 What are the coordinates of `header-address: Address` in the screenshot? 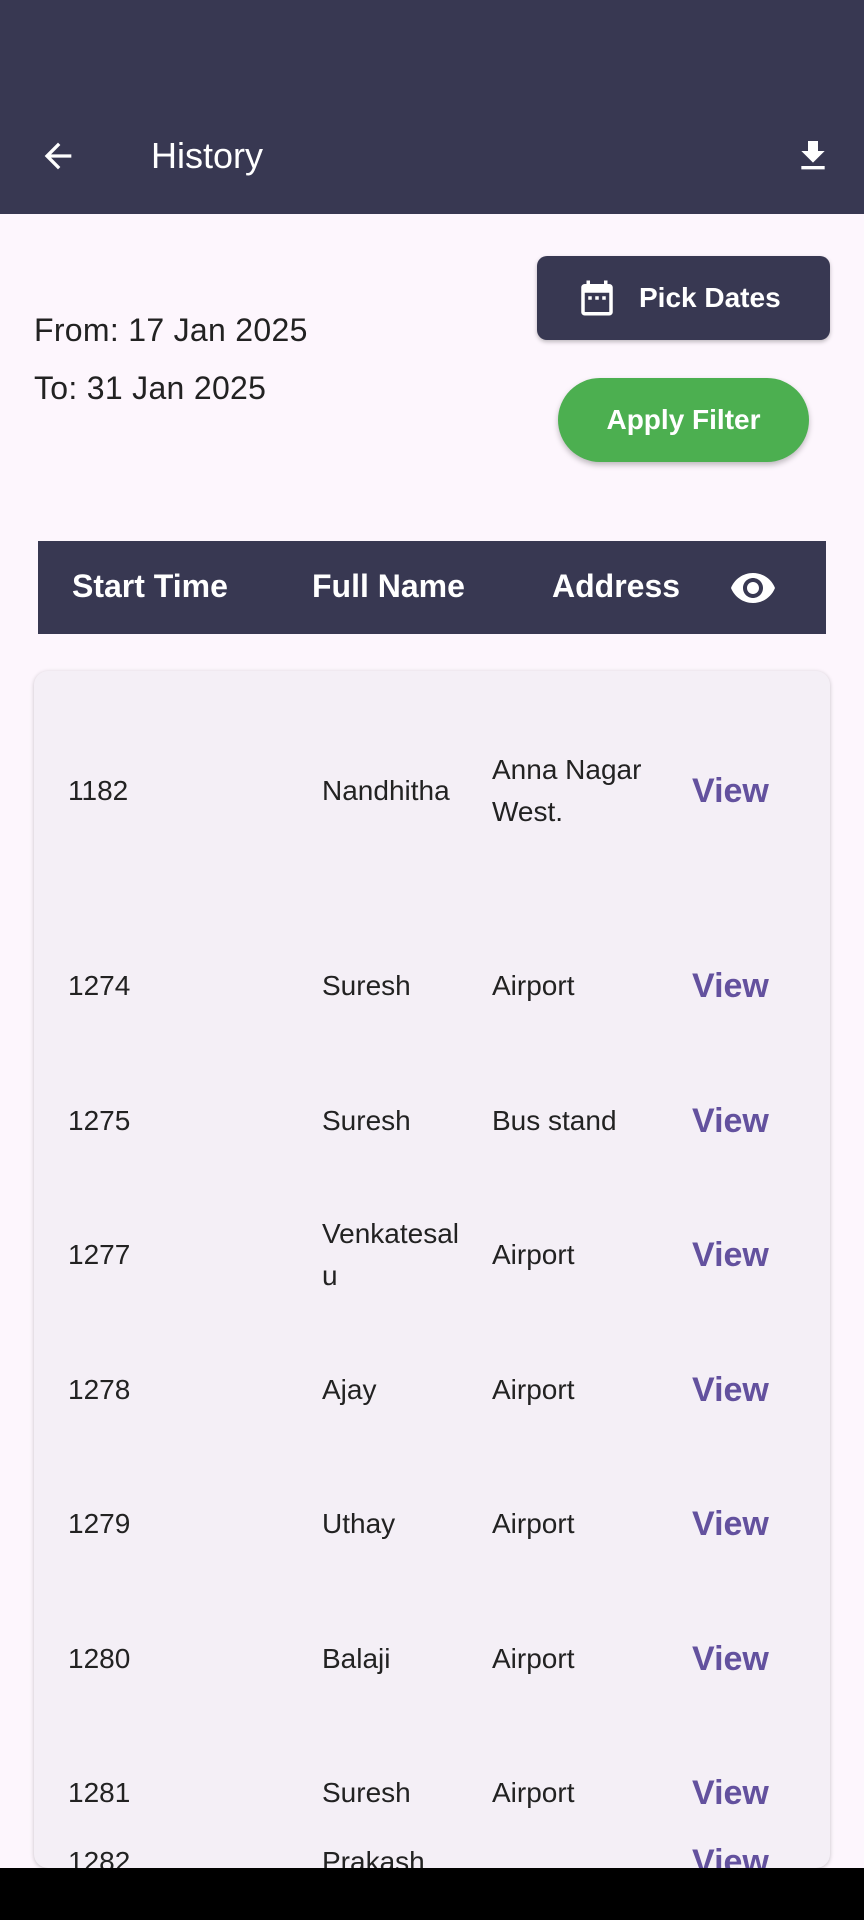 It's located at (616, 586).